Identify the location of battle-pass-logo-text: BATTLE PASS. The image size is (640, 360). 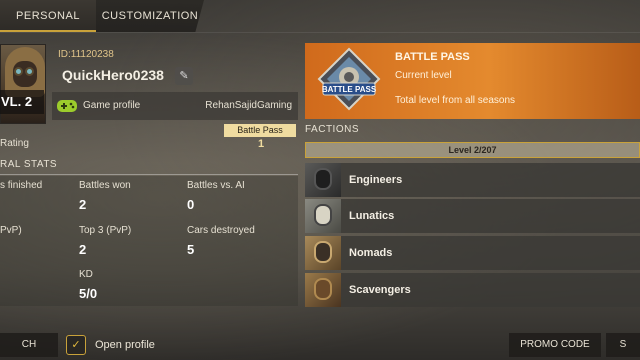
(349, 89).